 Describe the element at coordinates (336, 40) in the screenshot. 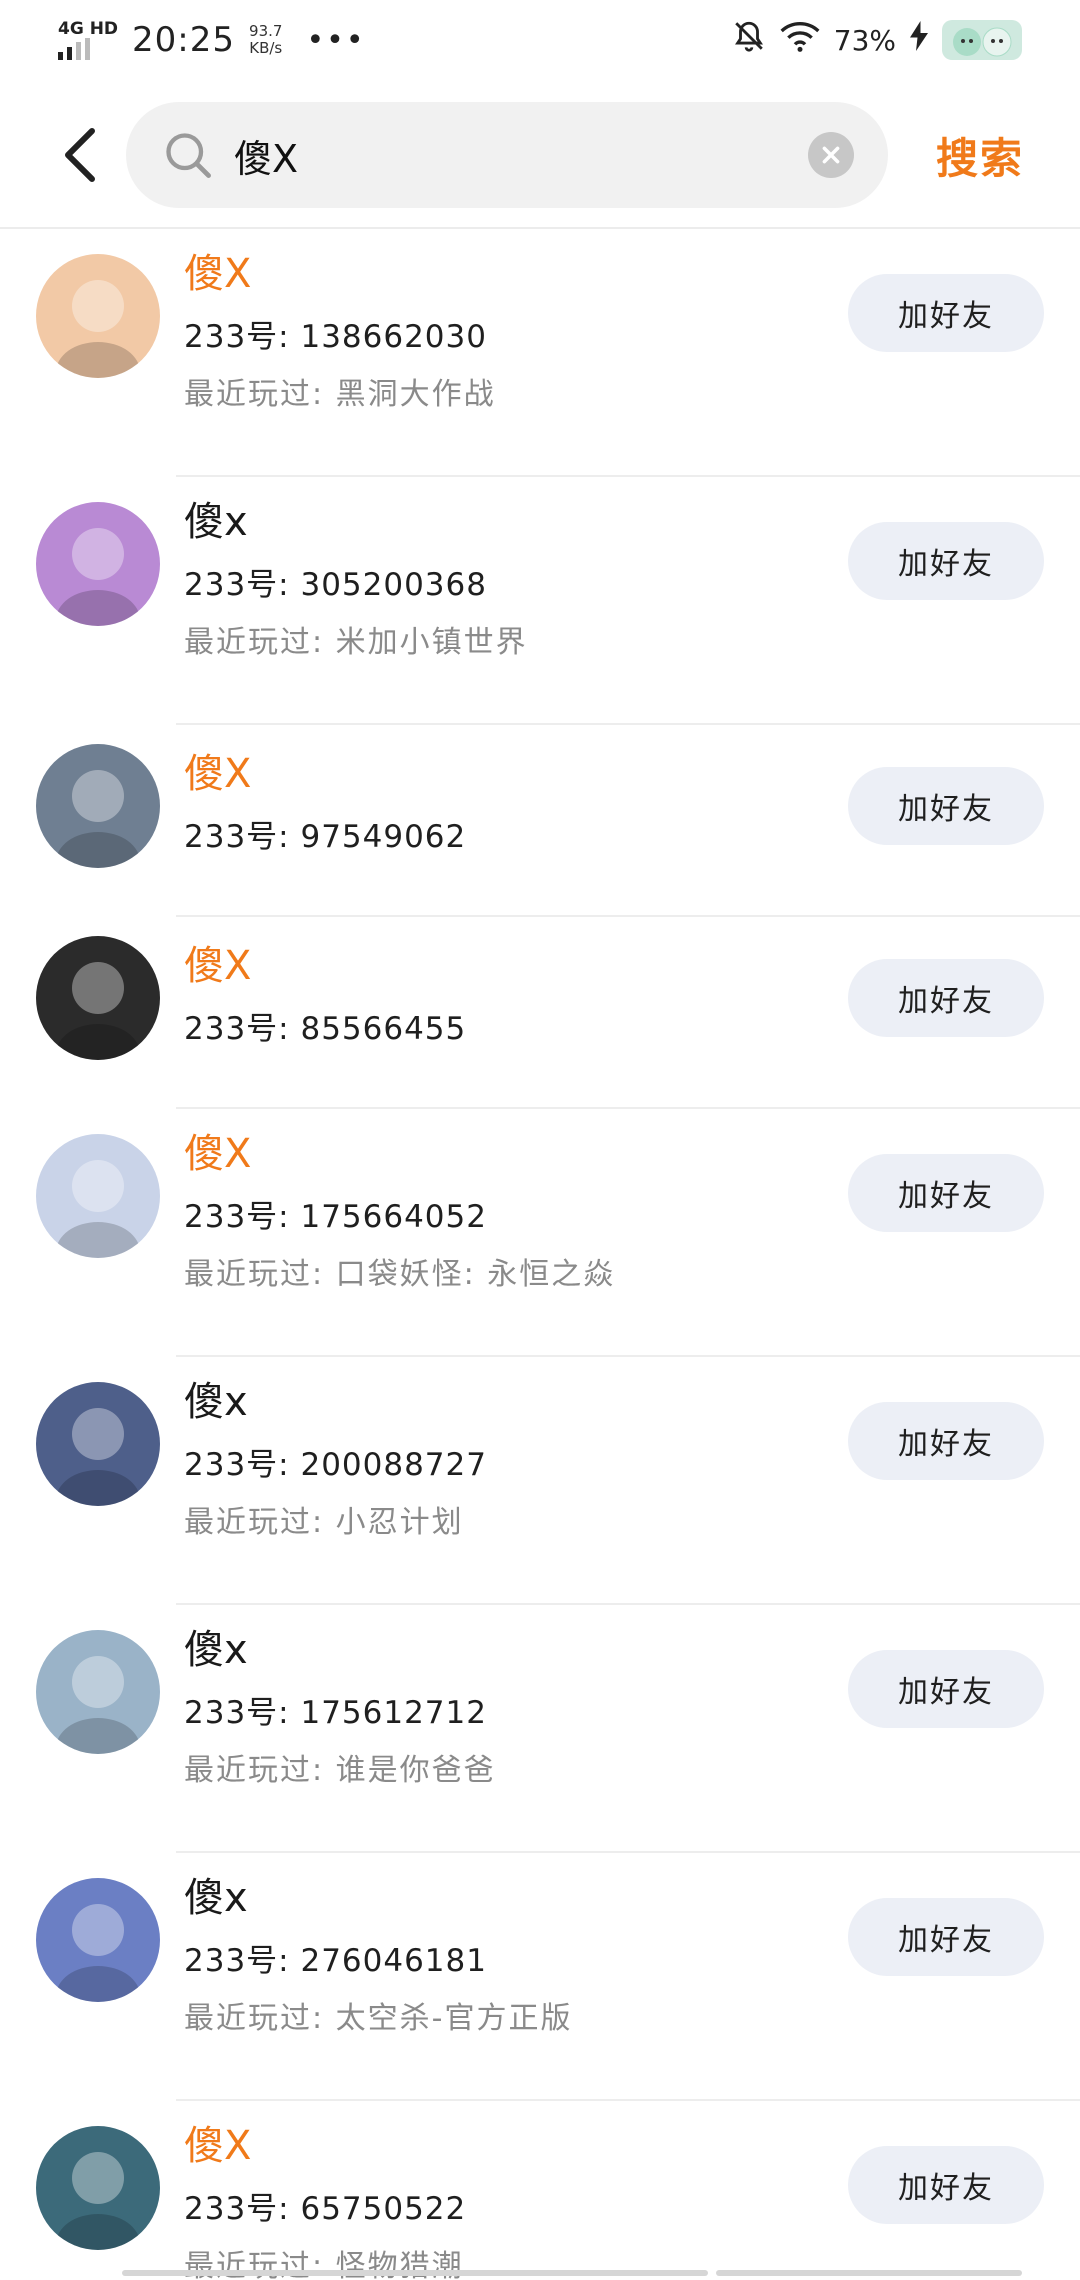

I see `more-notifications-icon: •••` at that location.